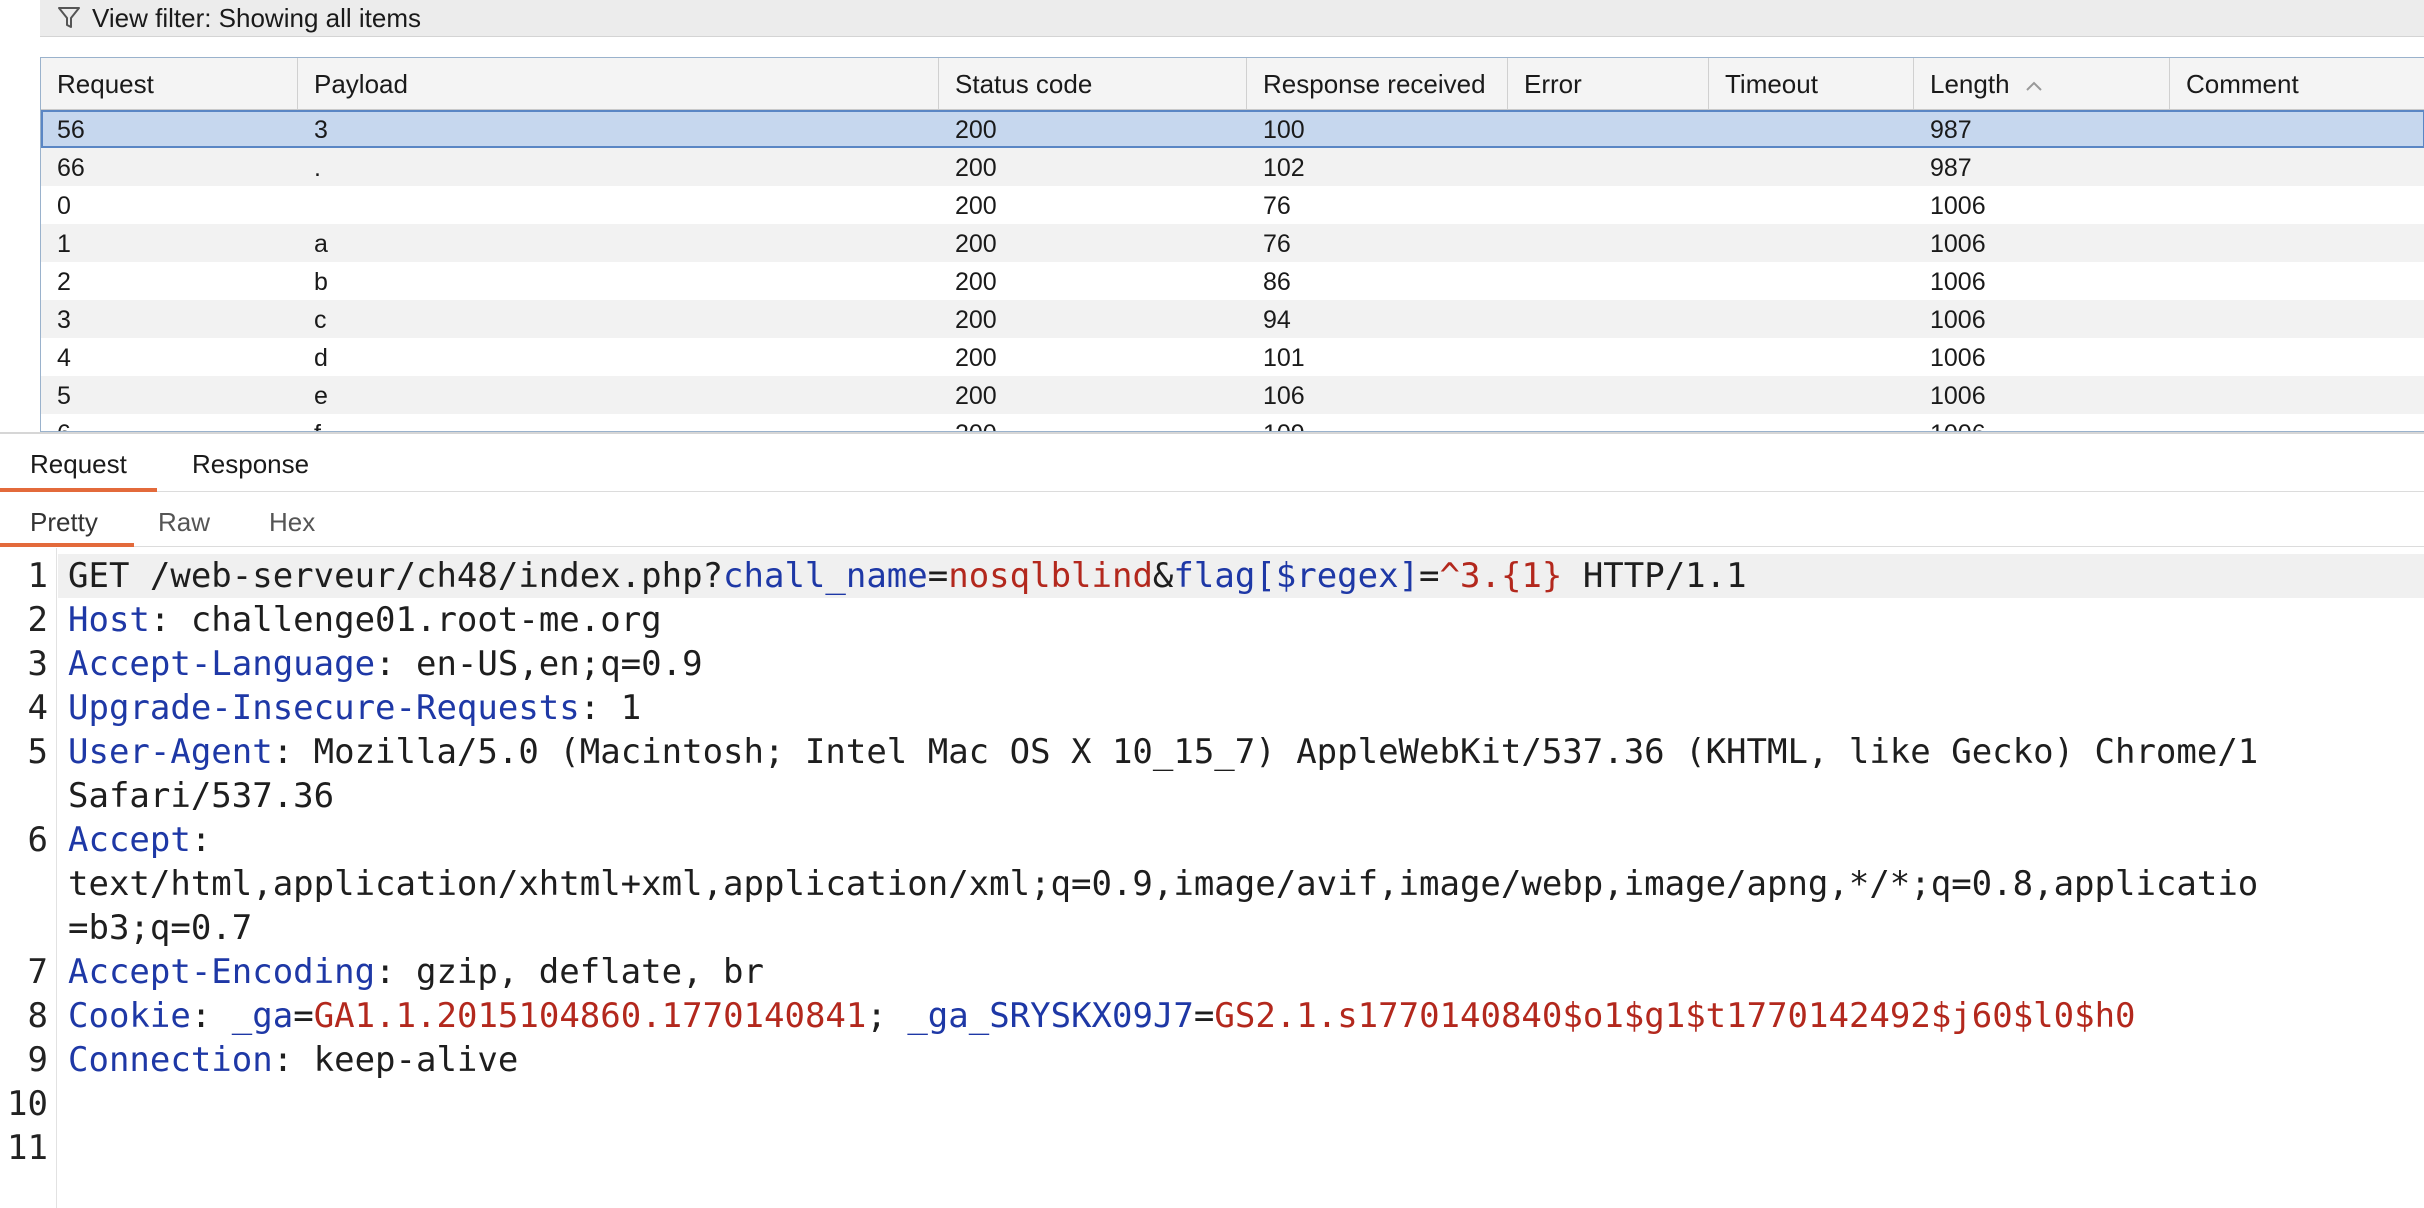  Describe the element at coordinates (355, 708) in the screenshot. I see `header-upgrade-insecure-requests: Upgrade-Insecure-Requests: 1` at that location.